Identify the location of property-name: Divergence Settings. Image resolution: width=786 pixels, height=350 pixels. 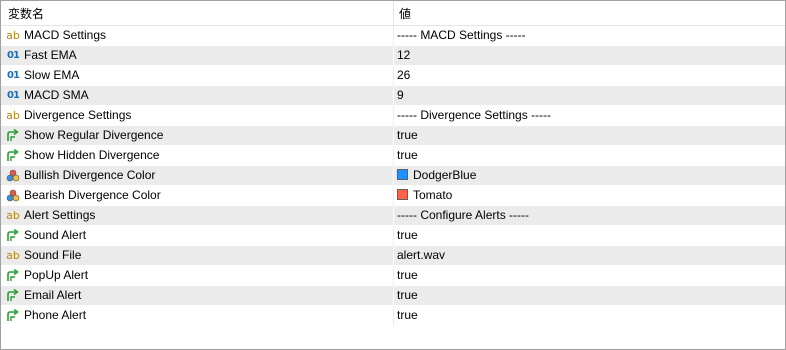
(78, 115).